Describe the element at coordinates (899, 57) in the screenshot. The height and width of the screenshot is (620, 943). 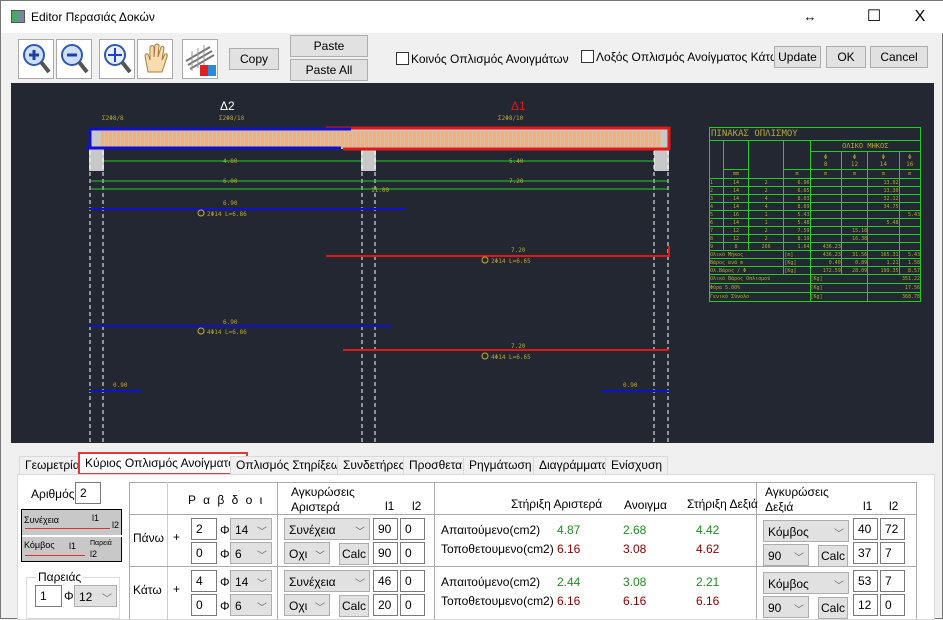
I see `cancel-button: Cancel` at that location.